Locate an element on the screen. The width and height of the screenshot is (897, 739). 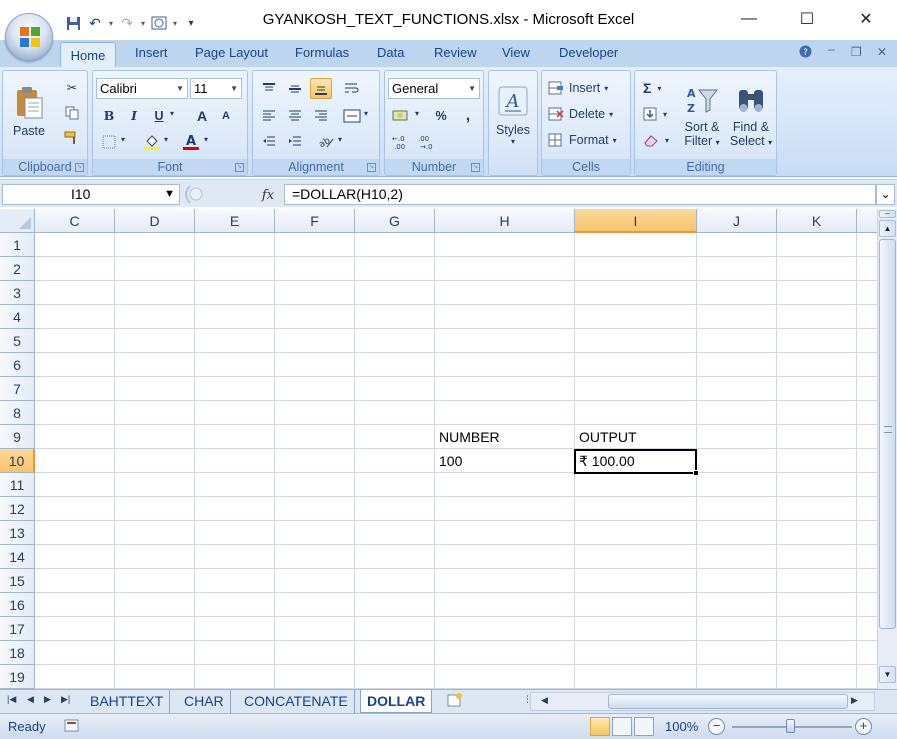
row-header-7: 7 is located at coordinates (17, 389).